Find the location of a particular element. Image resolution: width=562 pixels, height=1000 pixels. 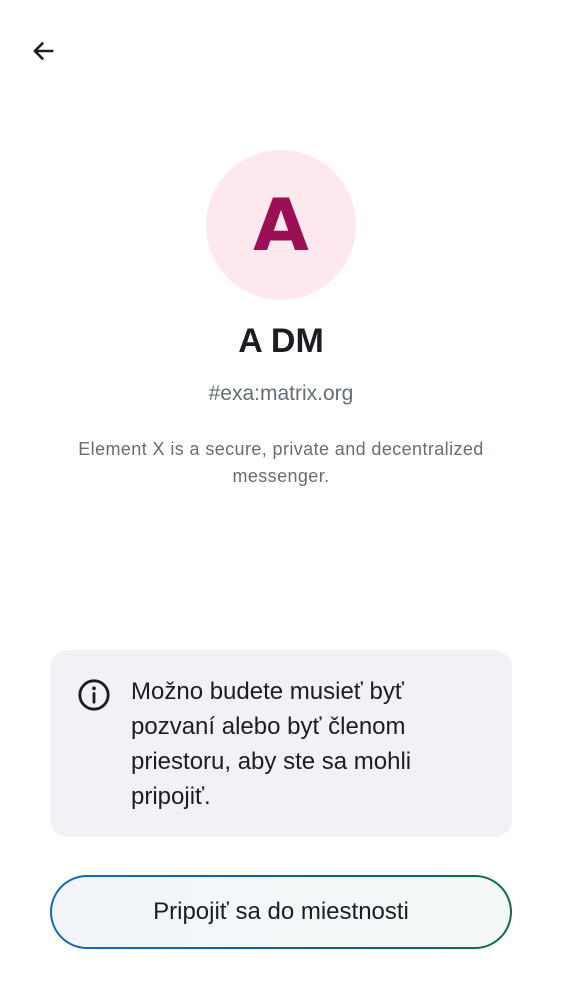

info-icon is located at coordinates (94, 695).